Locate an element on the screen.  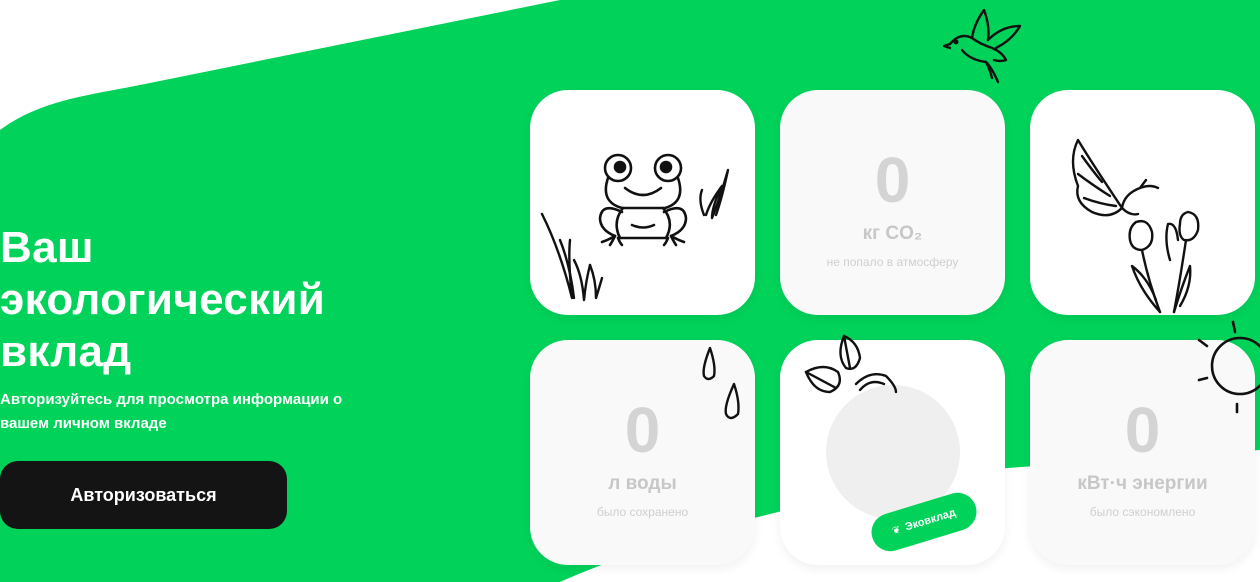
grass-icon is located at coordinates (635, 235).